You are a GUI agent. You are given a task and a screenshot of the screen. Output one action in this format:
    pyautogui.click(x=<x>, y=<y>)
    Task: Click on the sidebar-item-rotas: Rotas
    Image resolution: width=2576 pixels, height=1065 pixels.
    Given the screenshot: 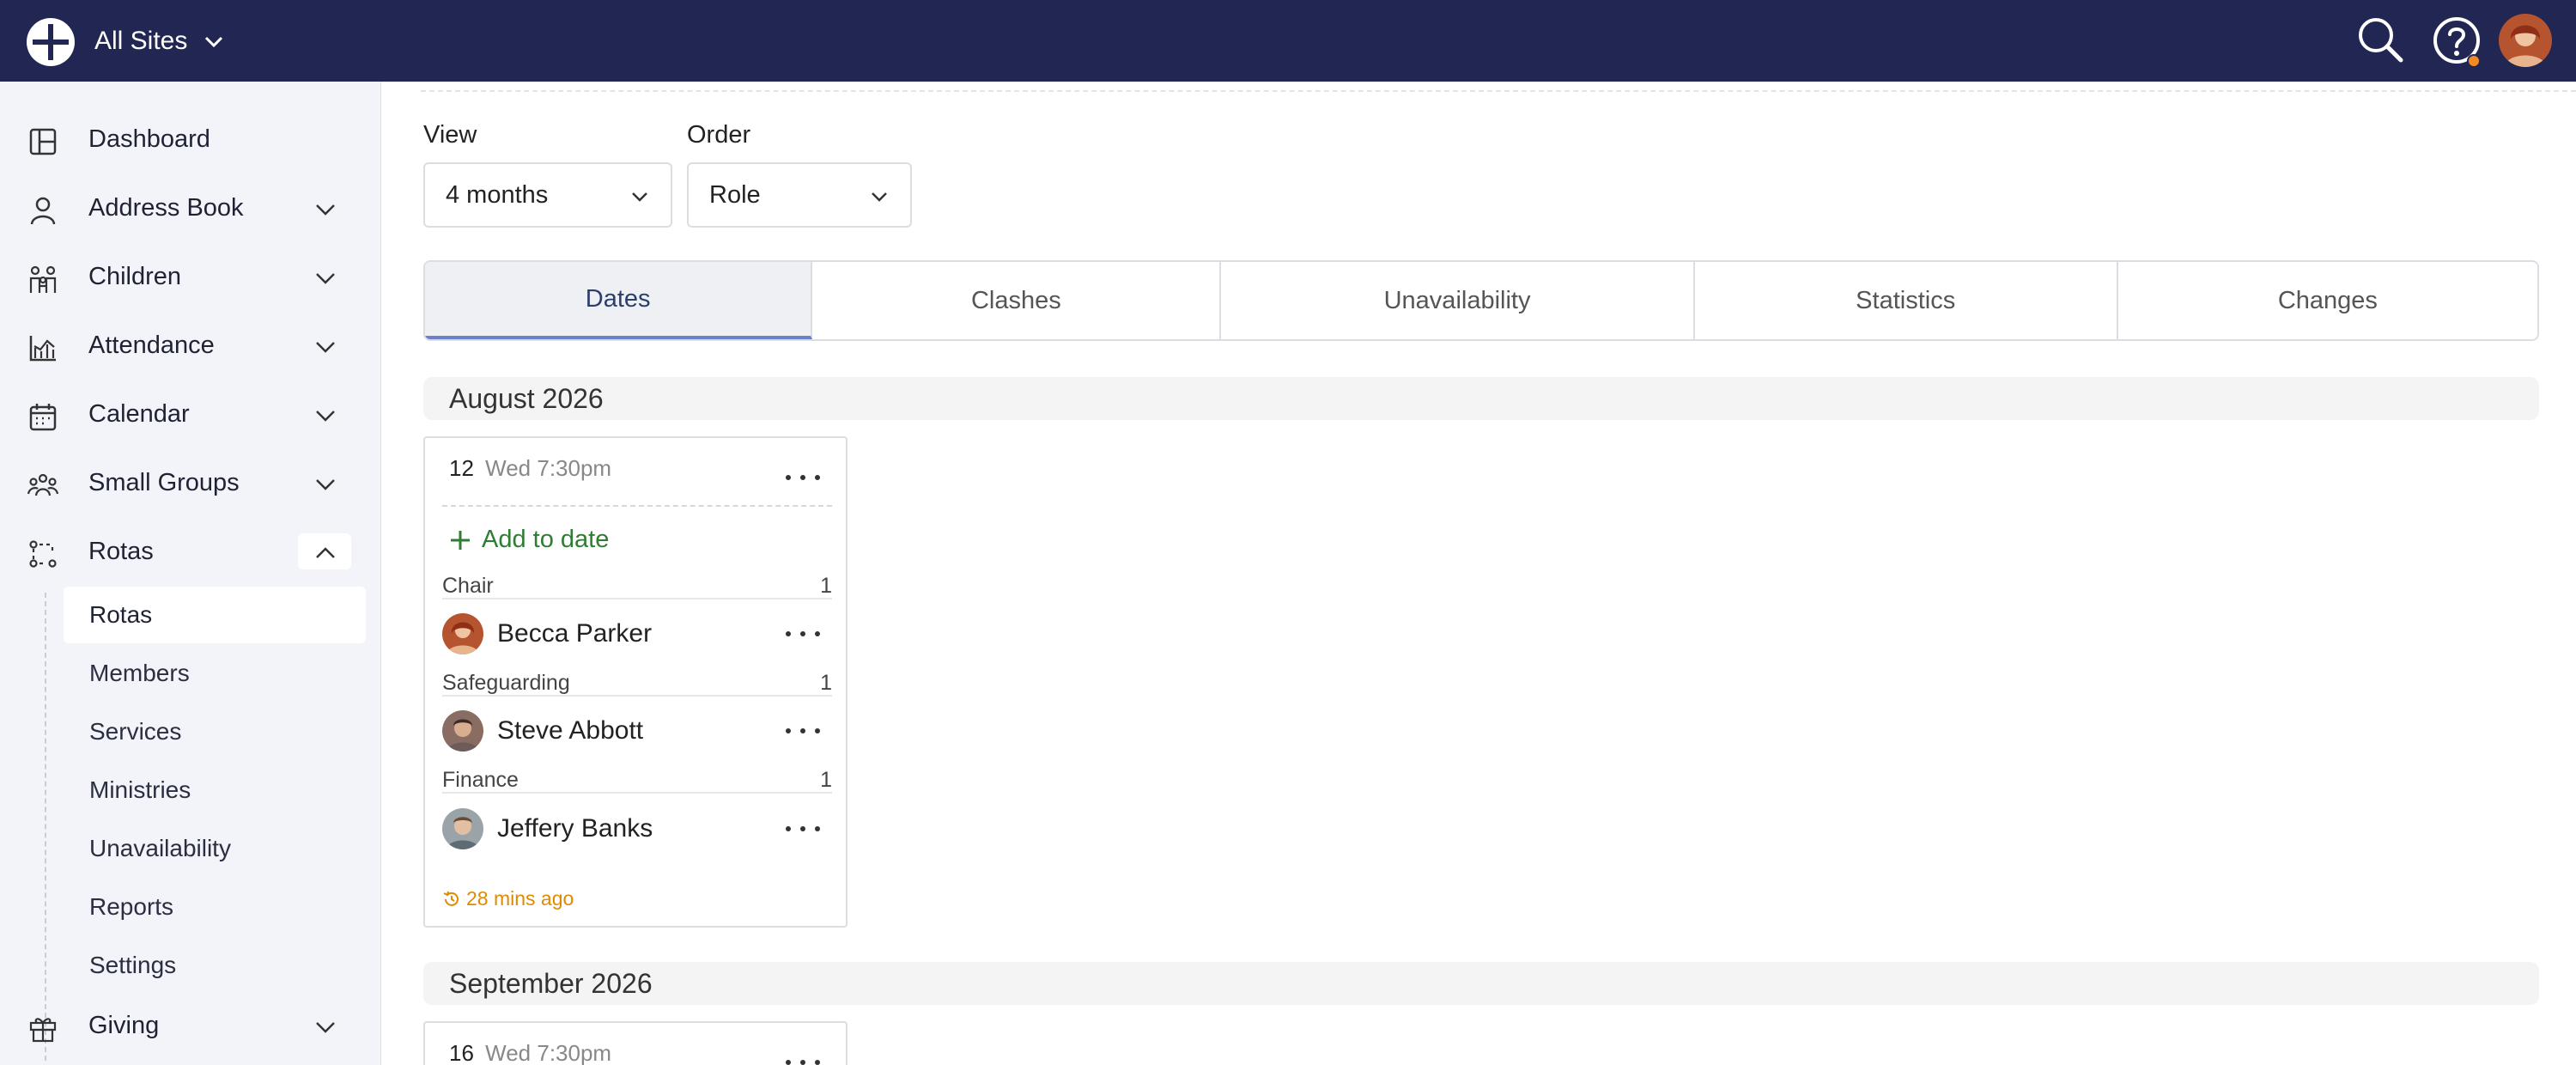 What is the action you would take?
    pyautogui.click(x=191, y=551)
    